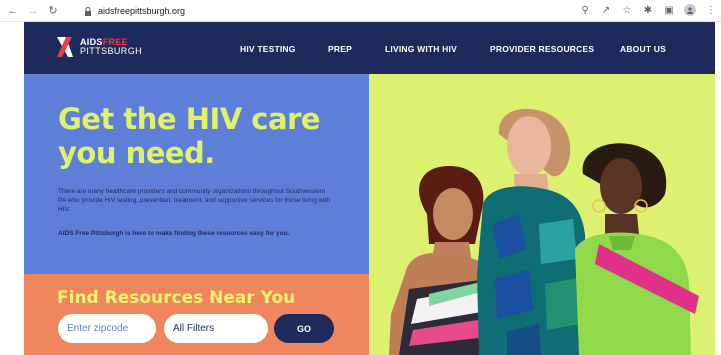 This screenshot has height=355, width=721. What do you see at coordinates (542, 49) in the screenshot?
I see `nav-provider-resources: PROVIDER RESOURCES` at bounding box center [542, 49].